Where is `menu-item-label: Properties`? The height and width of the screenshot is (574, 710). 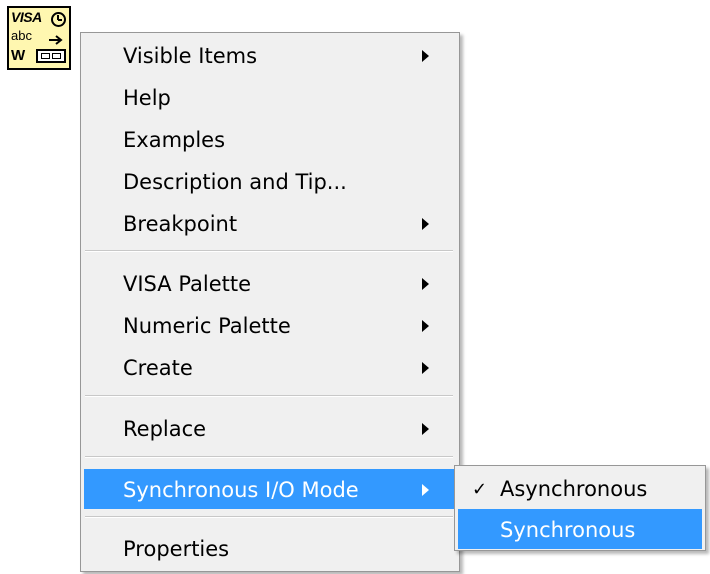
menu-item-label: Properties is located at coordinates (176, 549).